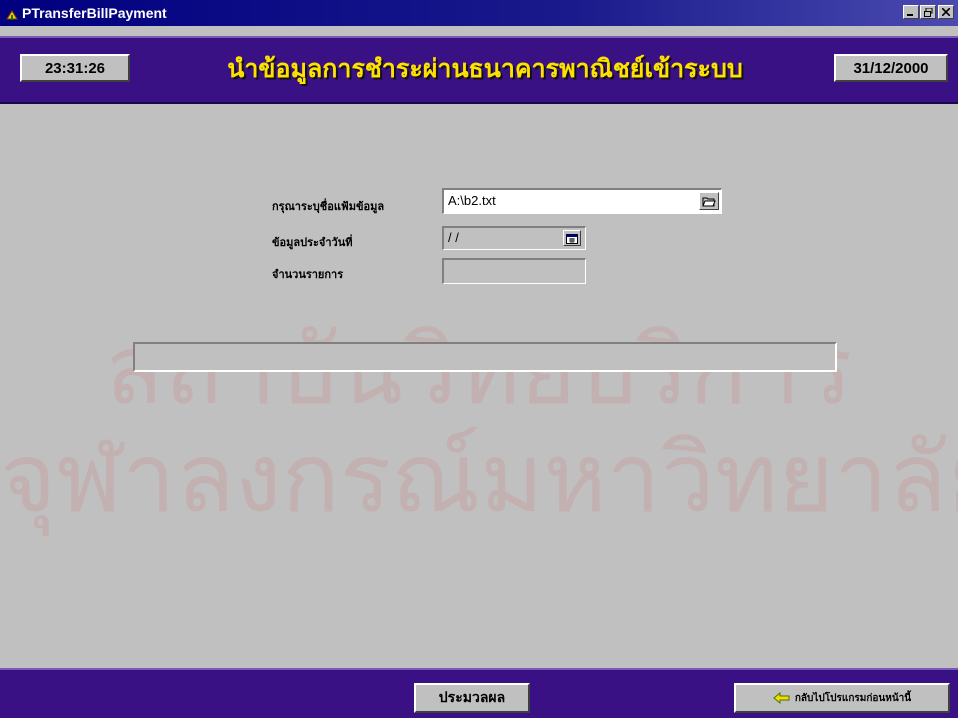  I want to click on window-title: PTransferBillPayment, so click(94, 13).